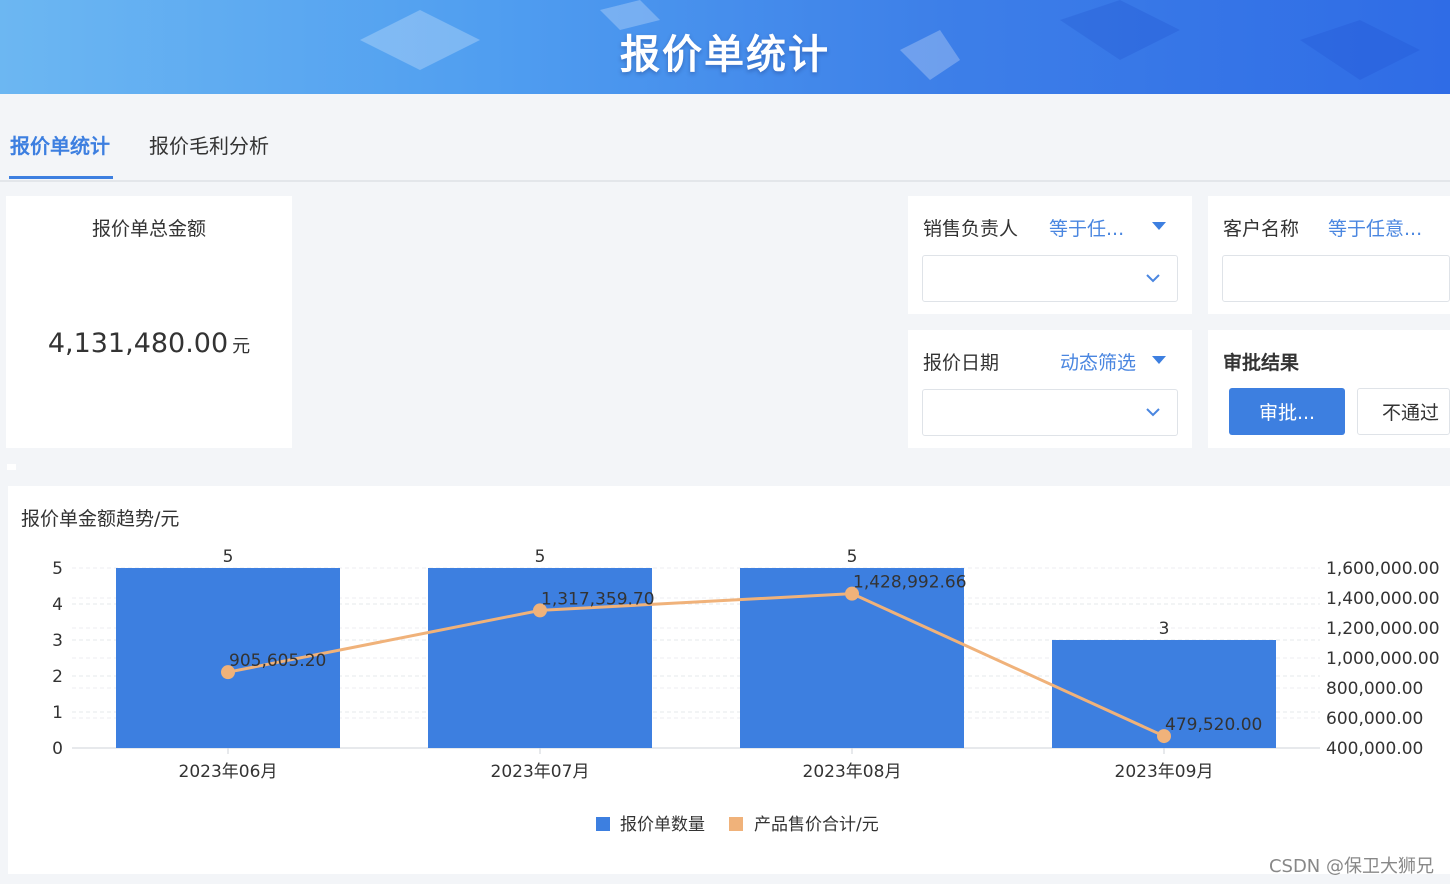  Describe the element at coordinates (57, 713) in the screenshot. I see `y-left-tick-label: 1` at that location.